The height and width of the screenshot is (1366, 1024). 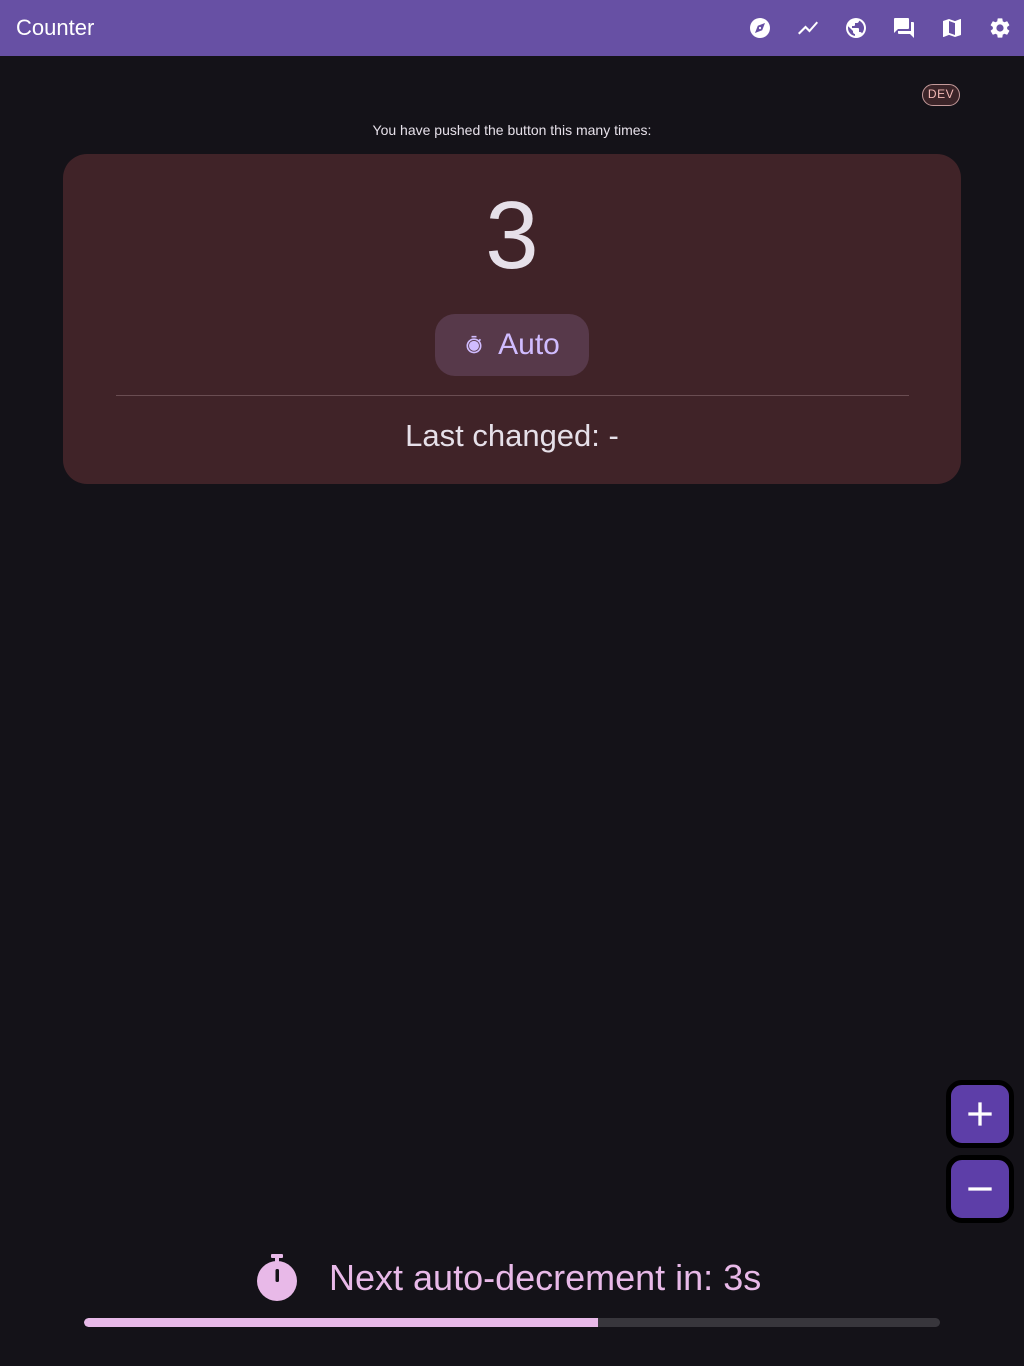 What do you see at coordinates (474, 344) in the screenshot?
I see `timer-icon` at bounding box center [474, 344].